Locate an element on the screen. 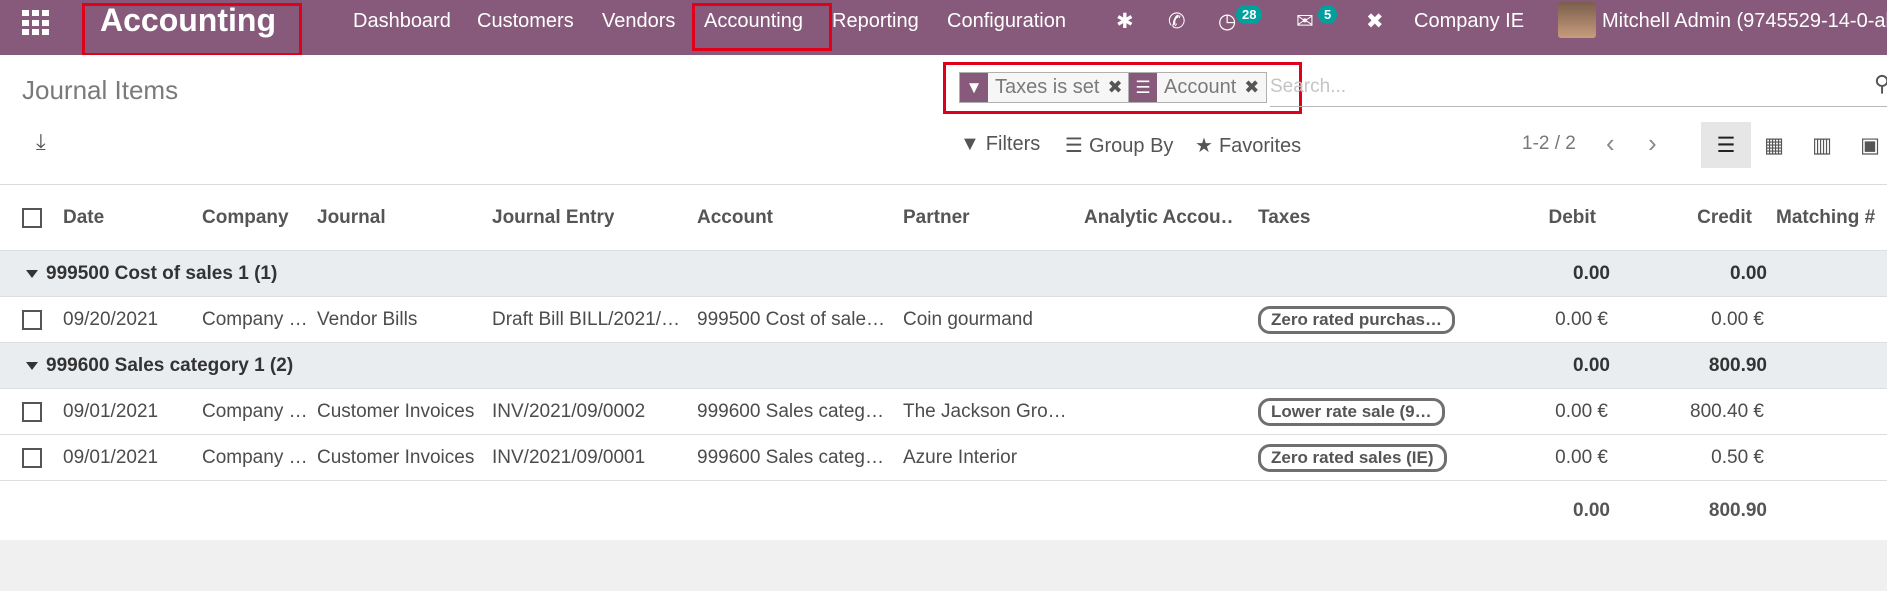 Image resolution: width=1887 pixels, height=591 pixels. cell-partner: Azure Interior is located at coordinates (960, 457).